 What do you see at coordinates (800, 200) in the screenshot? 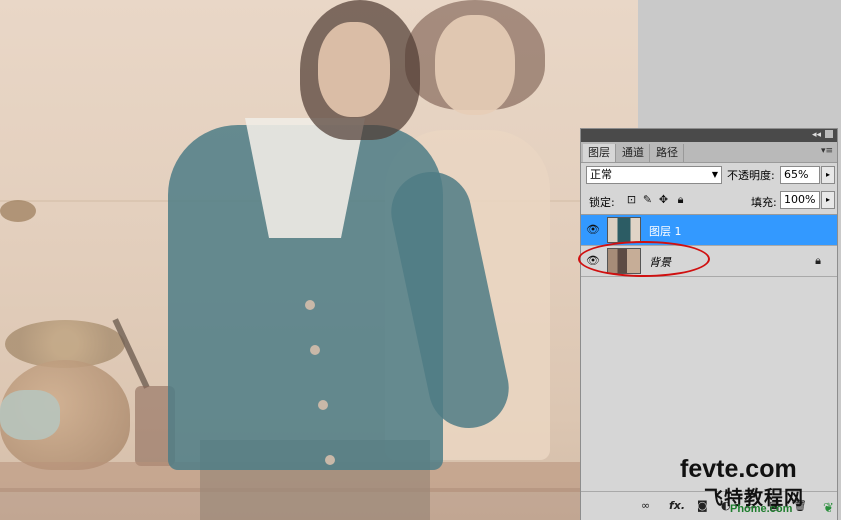
I see `fill-field: 100%` at bounding box center [800, 200].